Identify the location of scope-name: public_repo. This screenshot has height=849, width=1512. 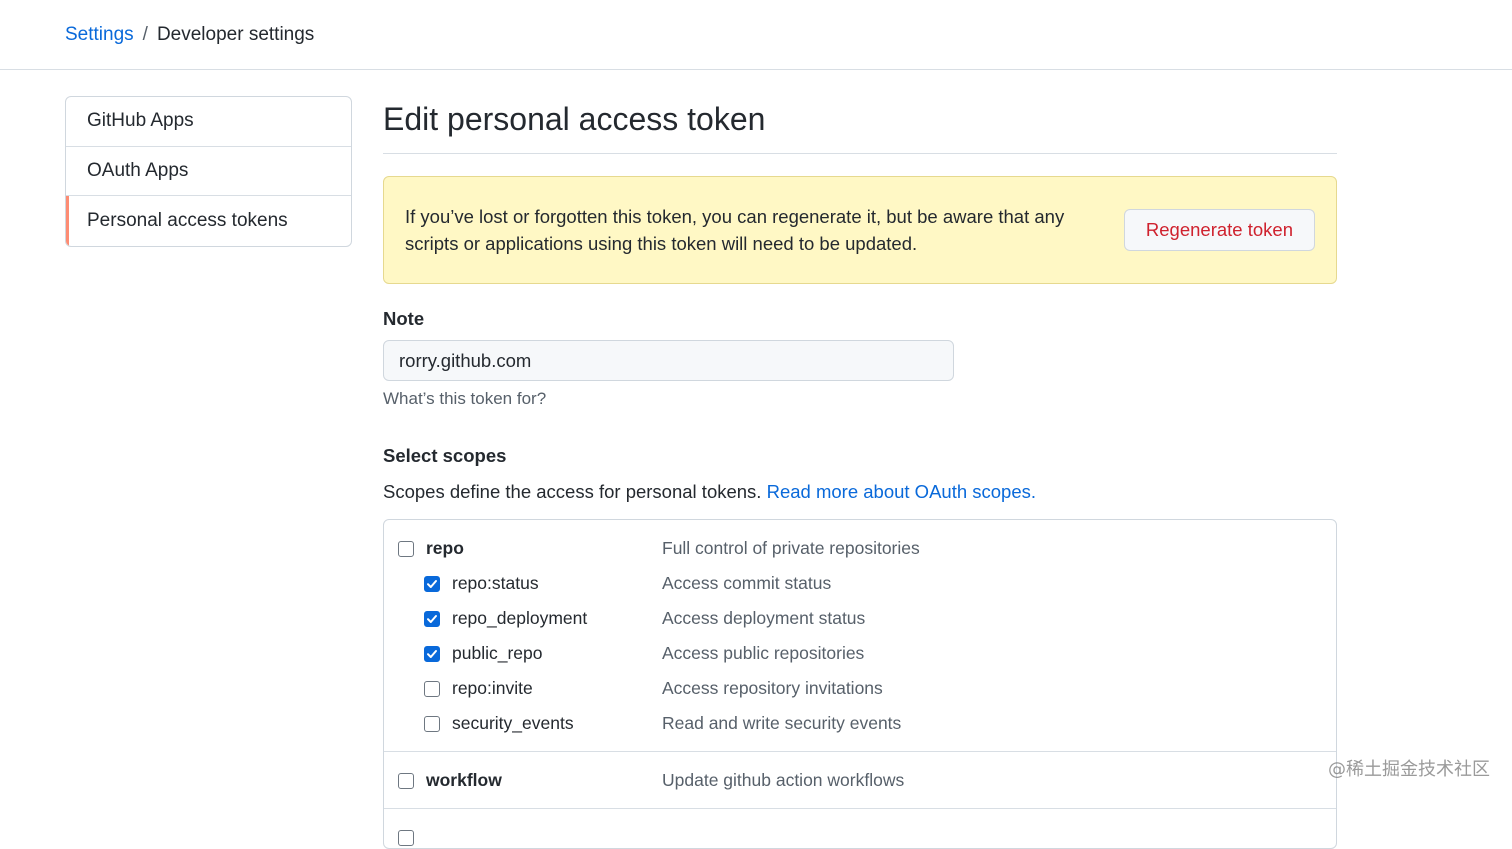
(557, 653).